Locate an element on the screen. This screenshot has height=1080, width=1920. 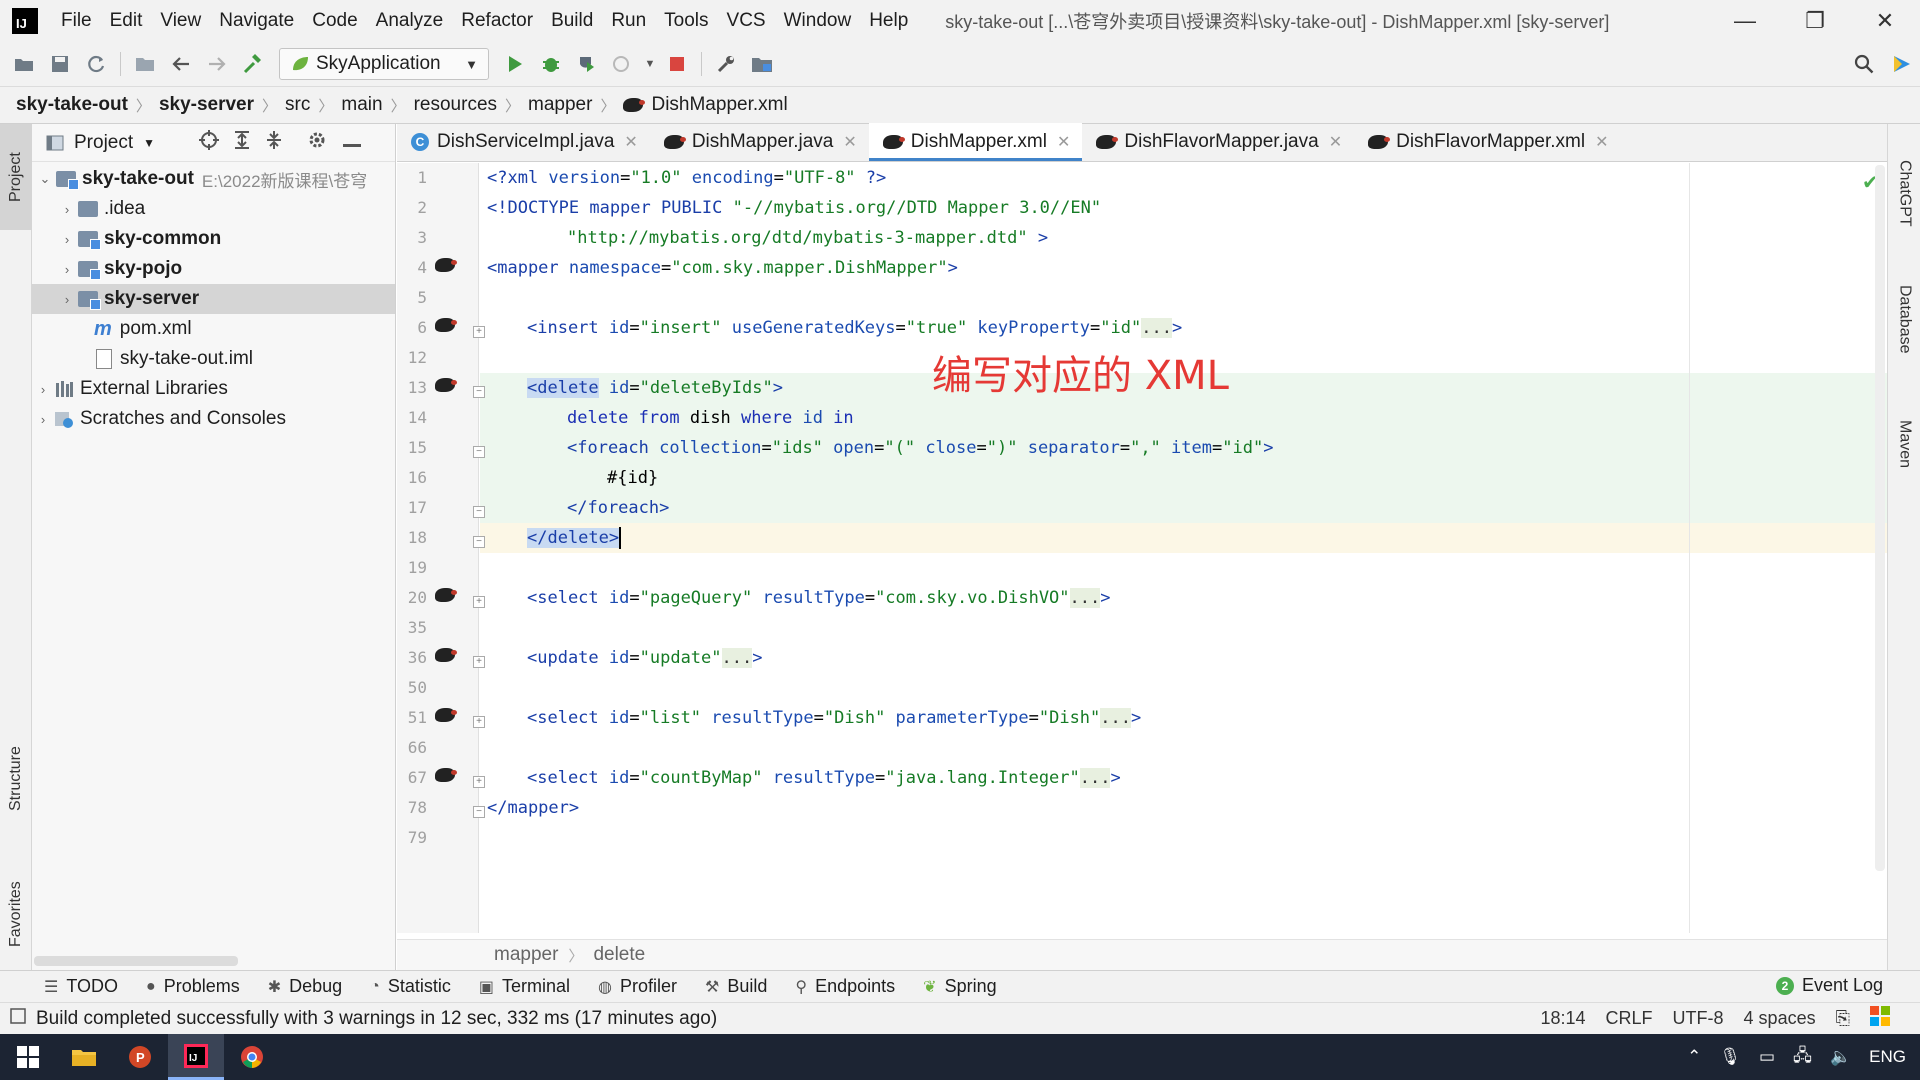
menu-help: Help is located at coordinates (888, 21).